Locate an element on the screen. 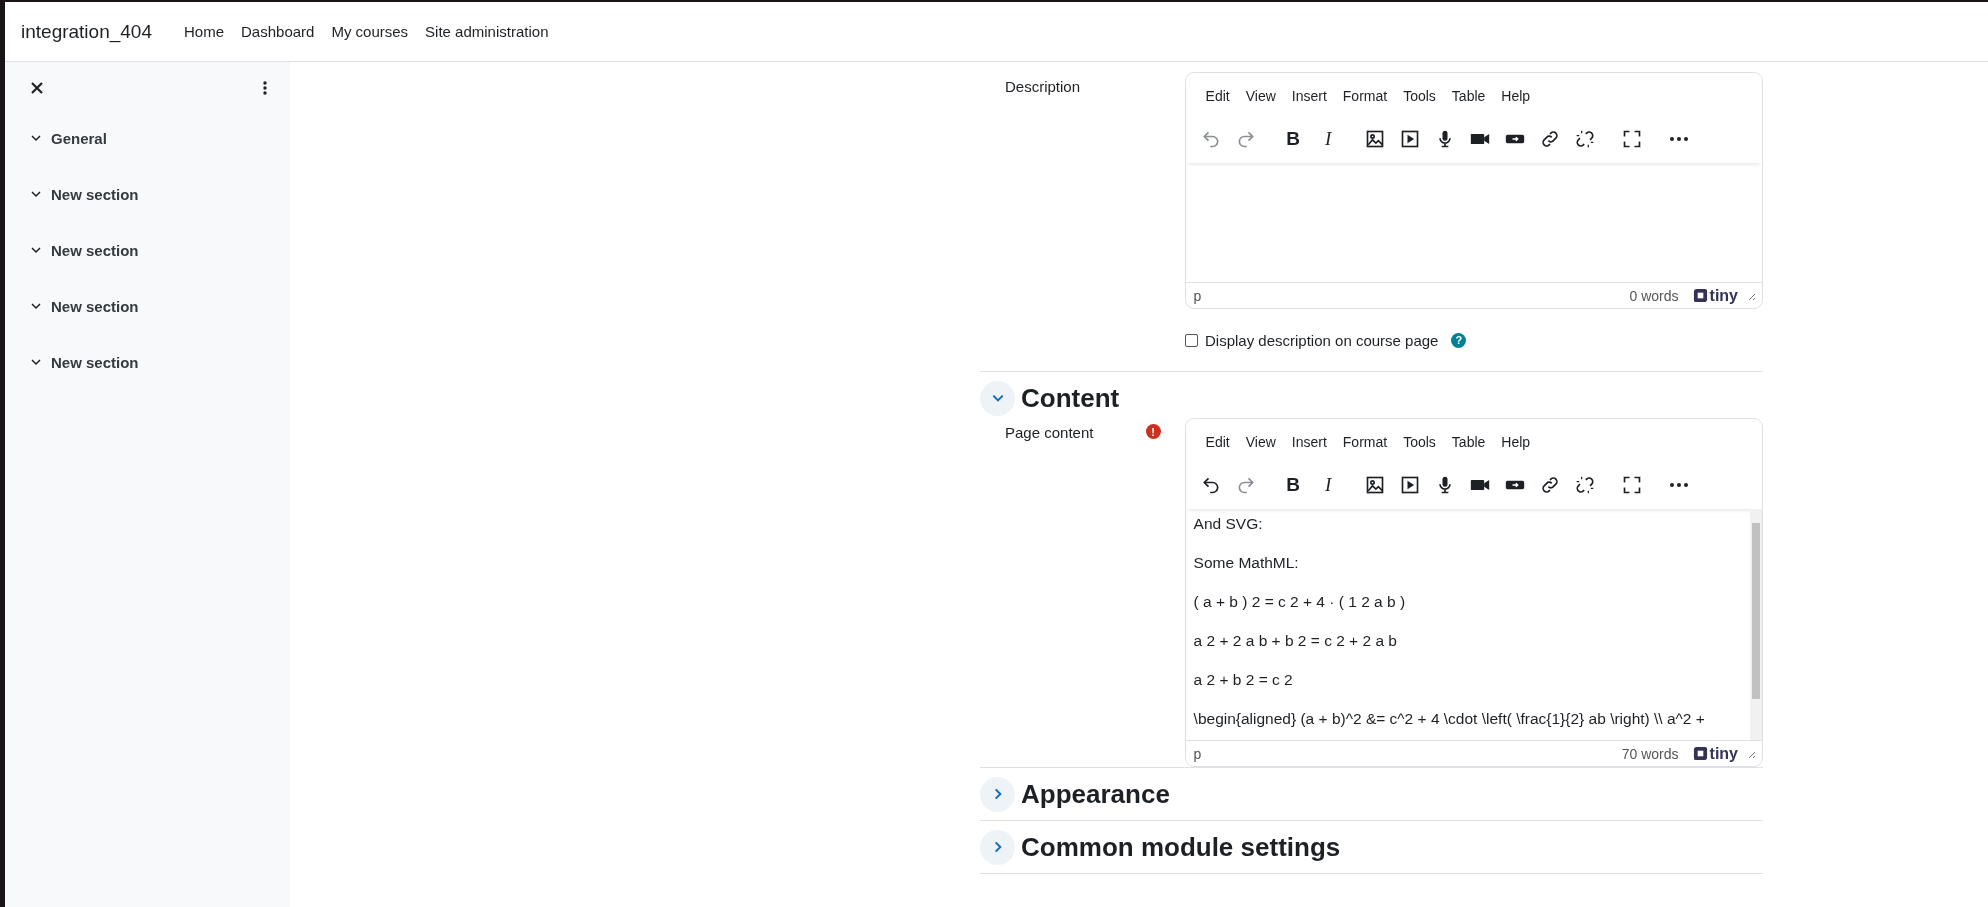  field-label: Page content is located at coordinates (1049, 432).